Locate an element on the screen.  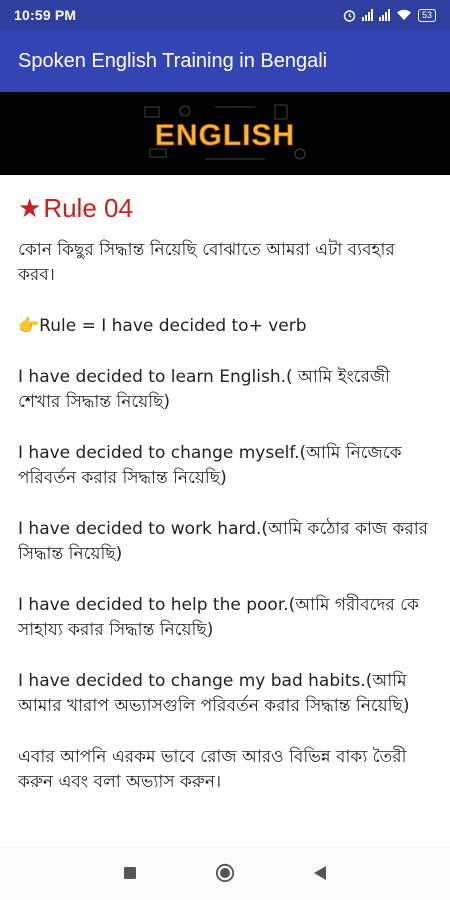
app-bar: Spoken English Training in Bengali is located at coordinates (225, 61).